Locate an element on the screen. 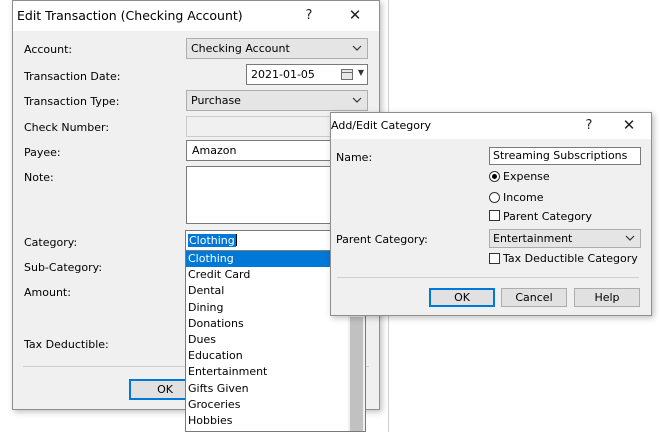  income-label: Income is located at coordinates (523, 197).